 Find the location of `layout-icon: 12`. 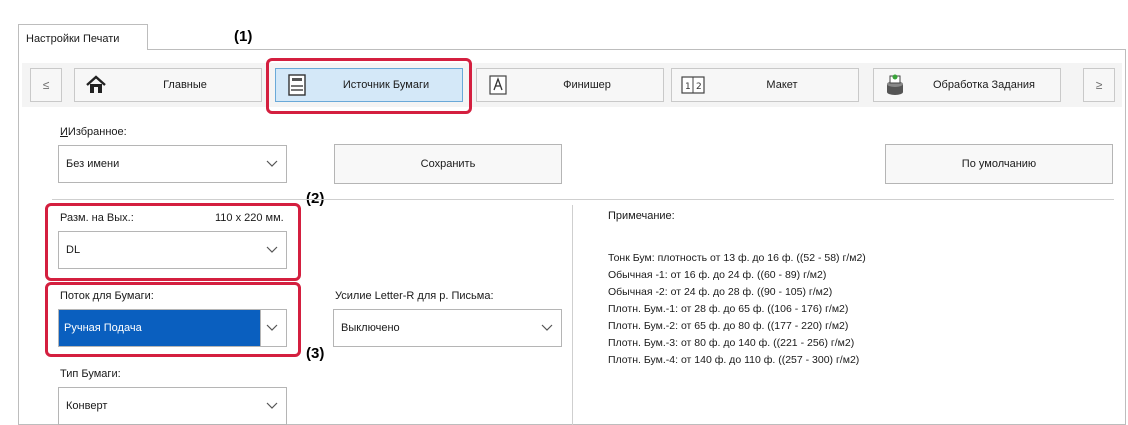

layout-icon: 12 is located at coordinates (693, 85).